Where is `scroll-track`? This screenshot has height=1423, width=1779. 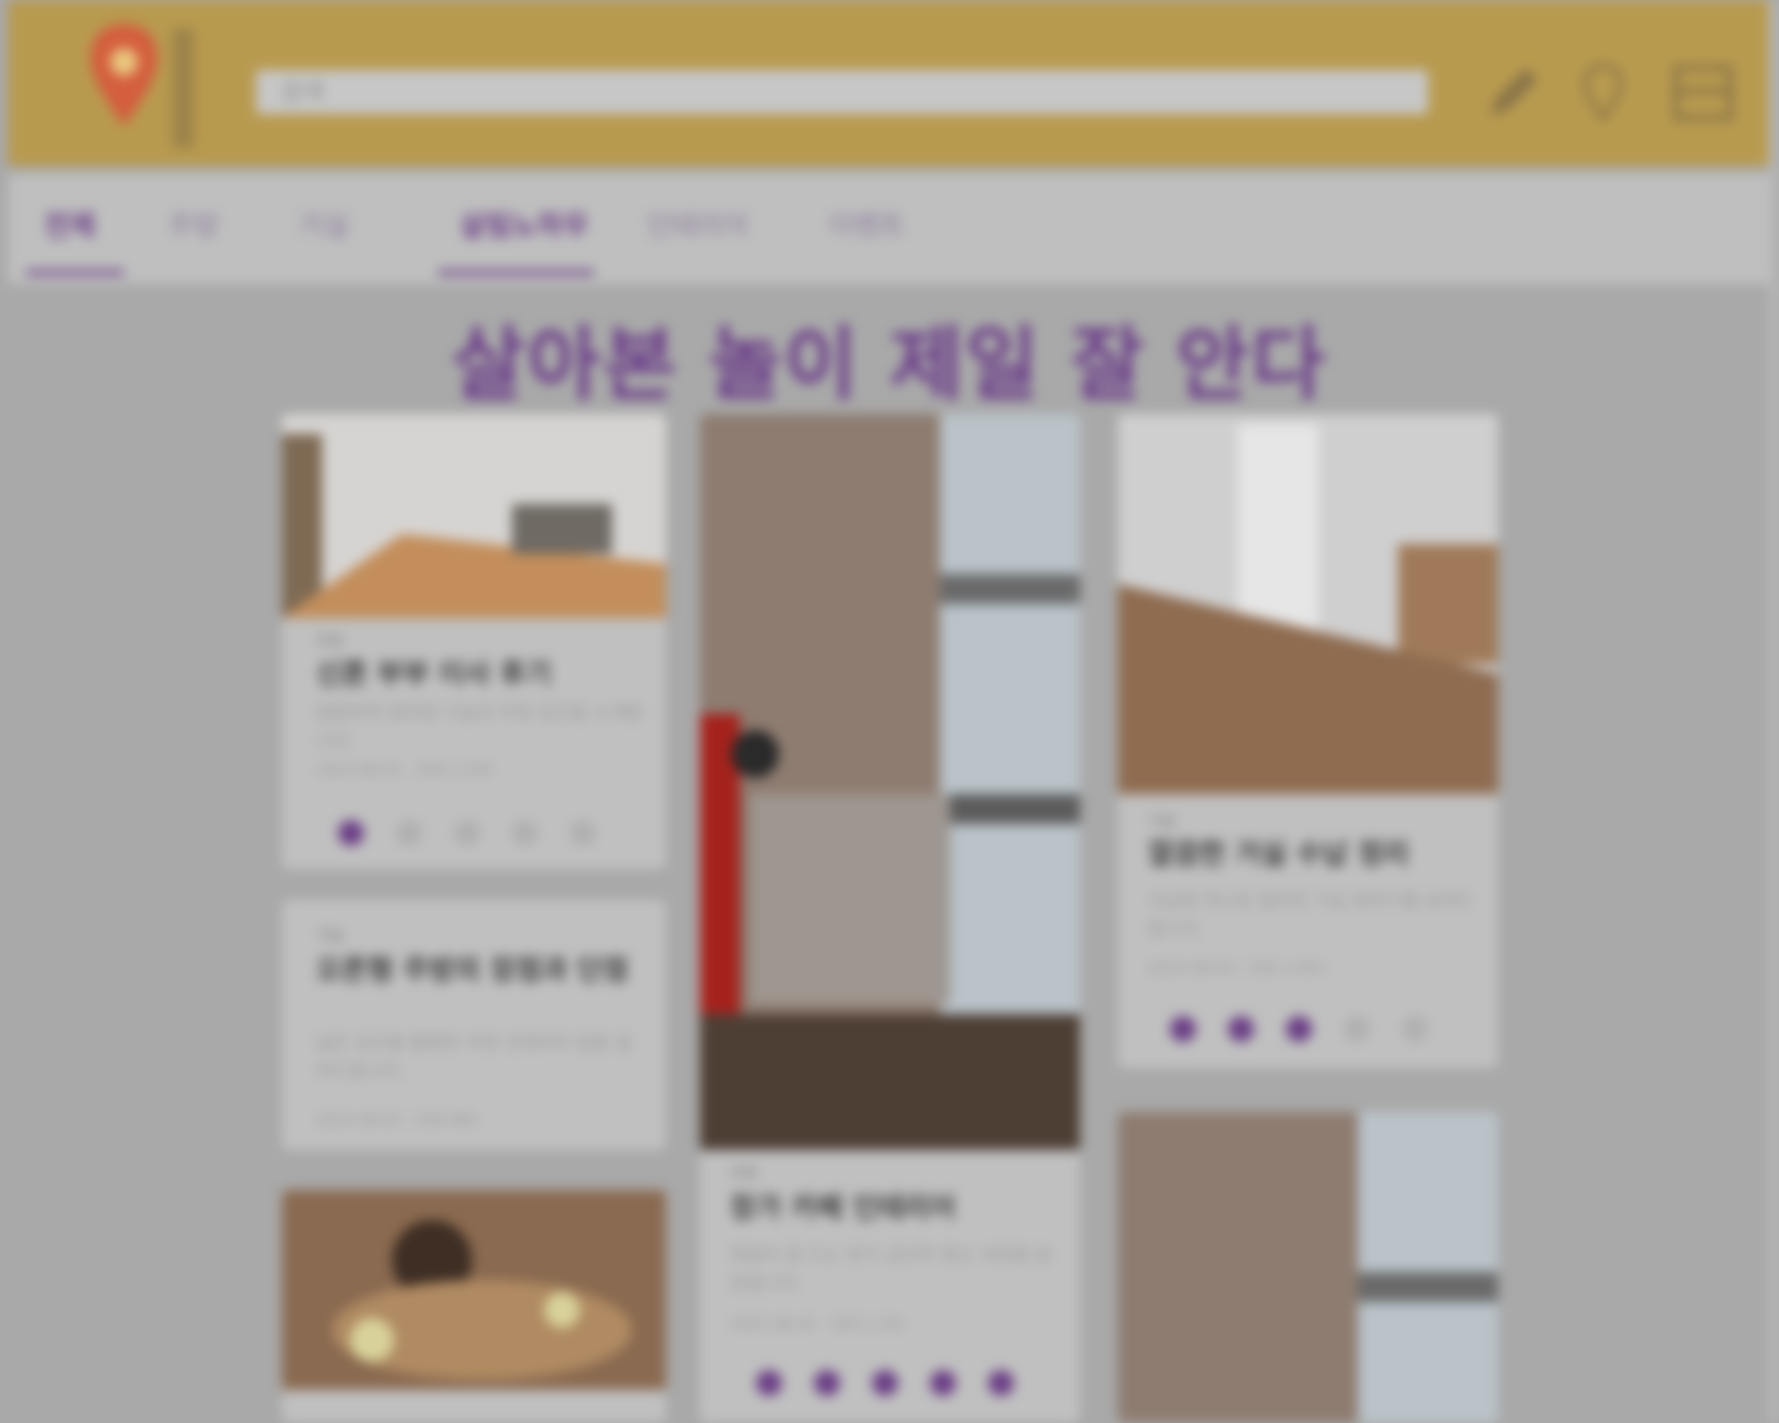
scroll-track is located at coordinates (1774, 711).